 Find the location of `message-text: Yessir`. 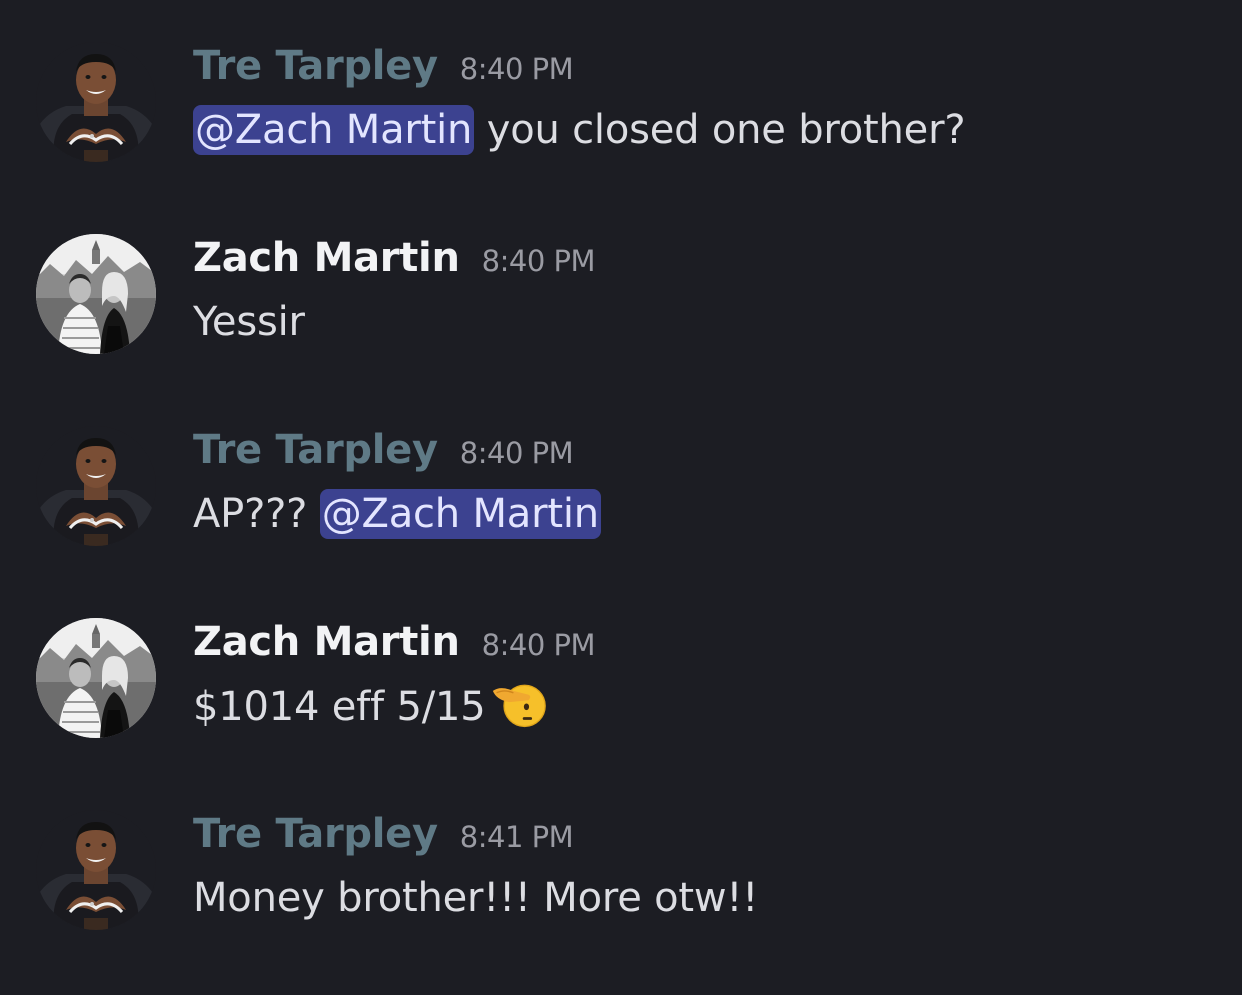

message-text: Yessir is located at coordinates (249, 322).